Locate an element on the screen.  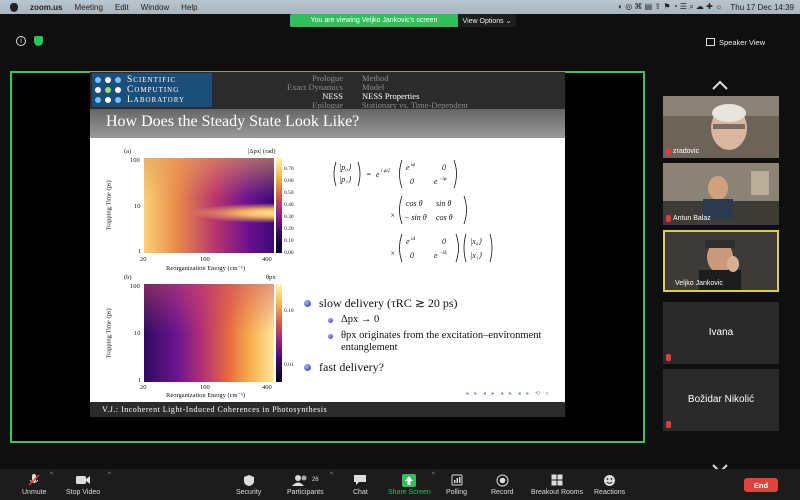
polling-button: Polling is located at coordinates (456, 484).